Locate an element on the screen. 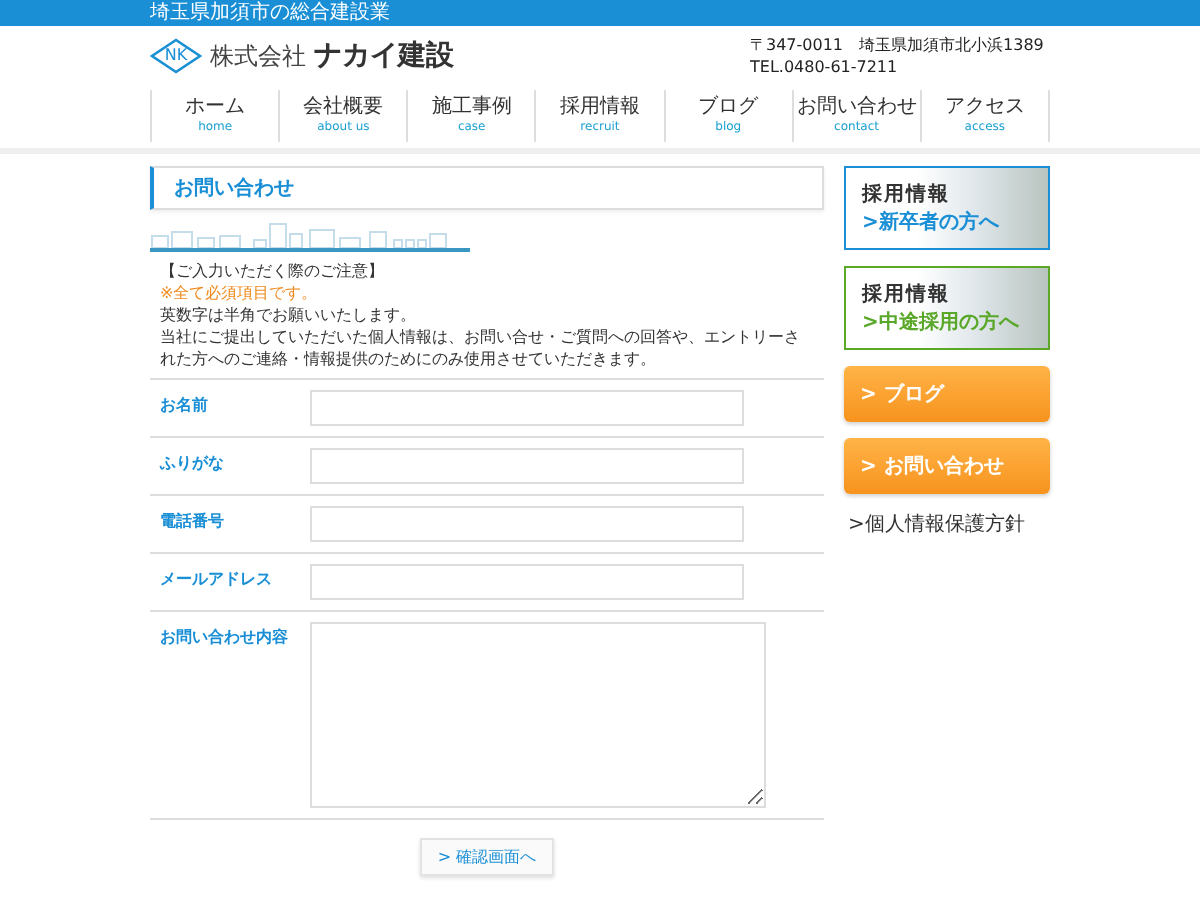 This screenshot has height=900, width=1200. privacy-policy-link: >個人情報保護方針 is located at coordinates (947, 524).